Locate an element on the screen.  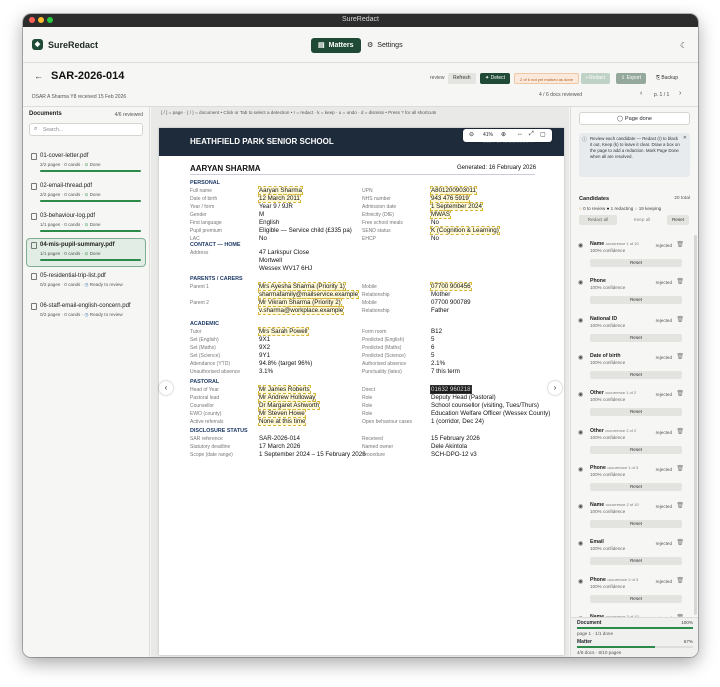
document-progress-sub: page 1 · 1/1 done is located at coordinates (595, 633).